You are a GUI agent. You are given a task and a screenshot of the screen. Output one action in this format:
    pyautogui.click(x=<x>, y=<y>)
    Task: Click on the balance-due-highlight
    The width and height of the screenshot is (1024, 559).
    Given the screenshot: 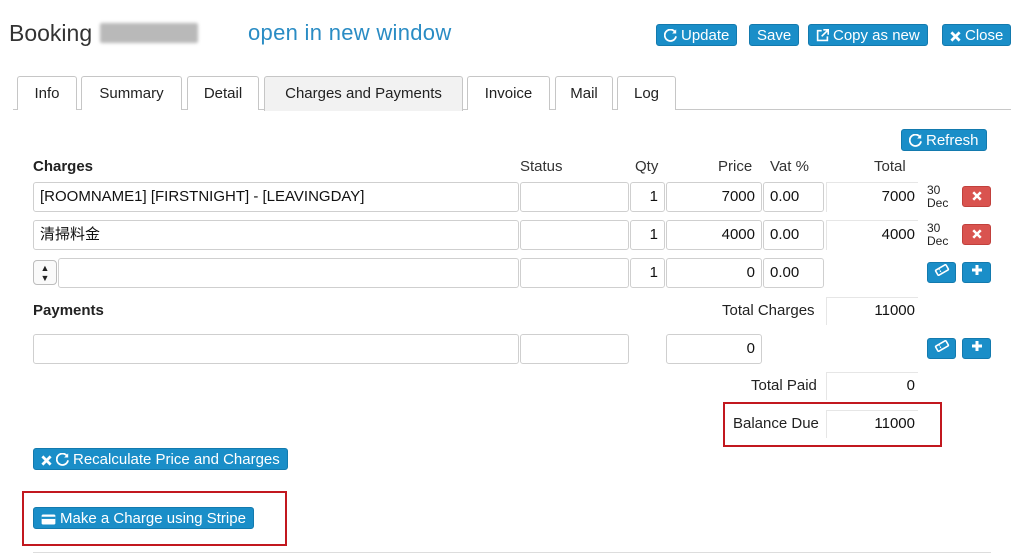 What is the action you would take?
    pyautogui.click(x=832, y=424)
    